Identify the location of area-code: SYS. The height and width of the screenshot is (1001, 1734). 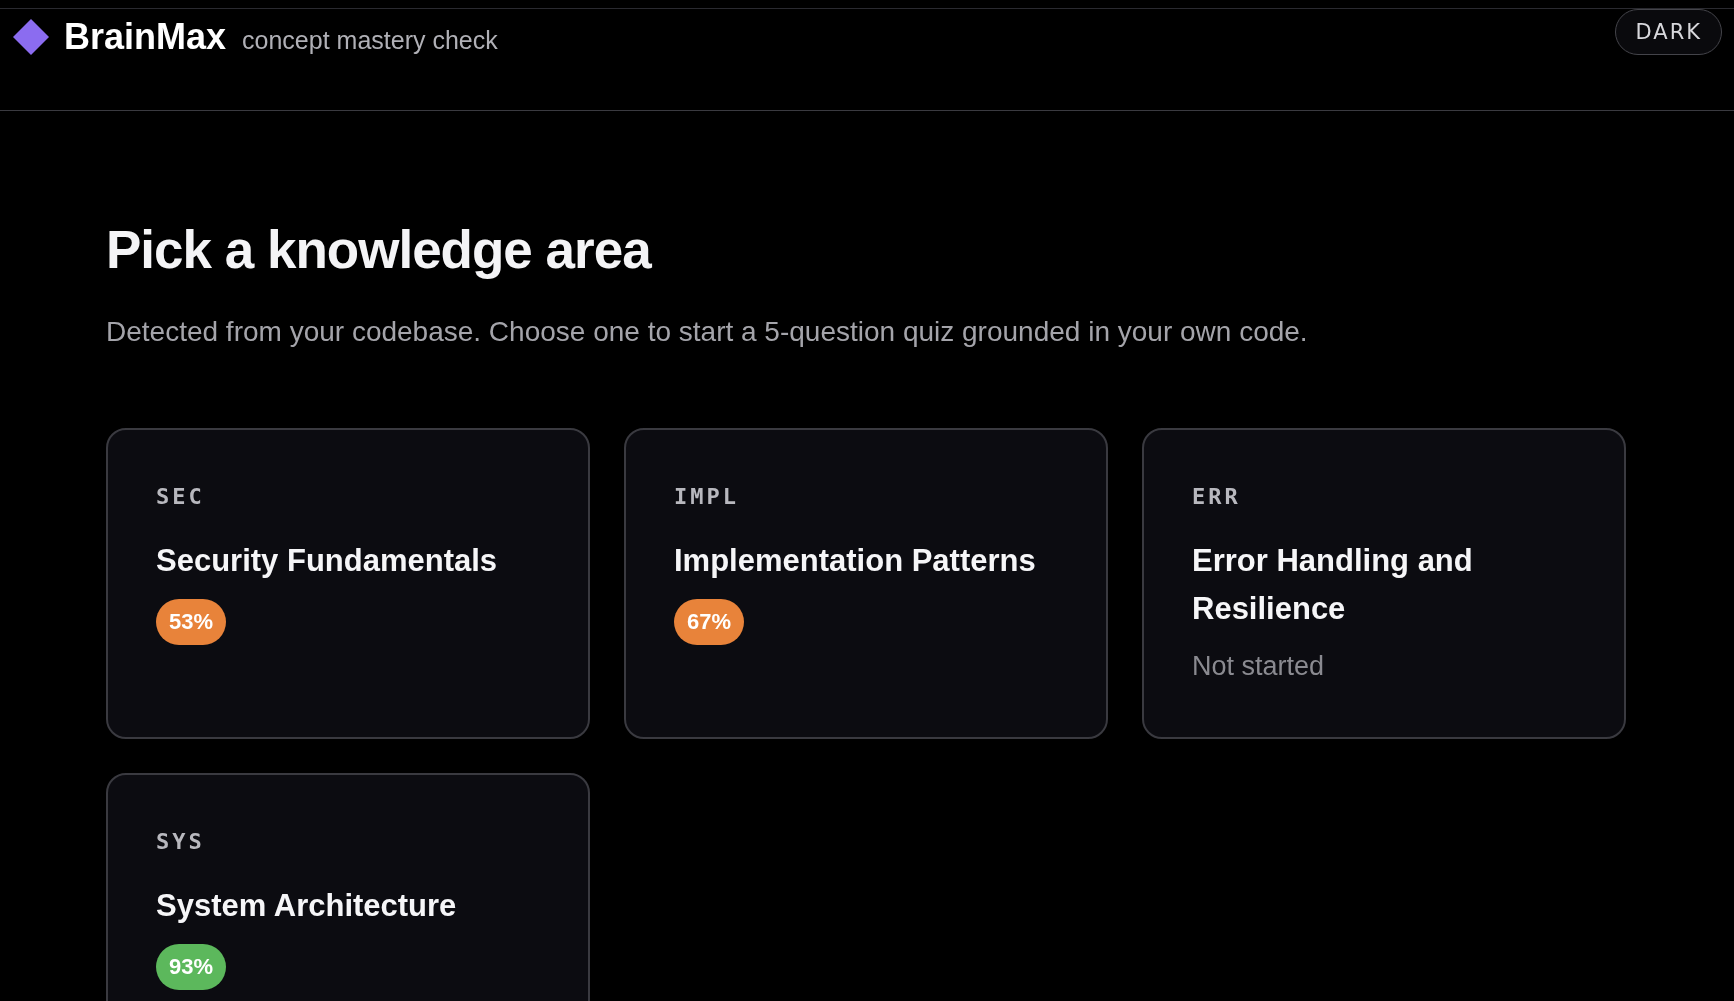
(181, 841).